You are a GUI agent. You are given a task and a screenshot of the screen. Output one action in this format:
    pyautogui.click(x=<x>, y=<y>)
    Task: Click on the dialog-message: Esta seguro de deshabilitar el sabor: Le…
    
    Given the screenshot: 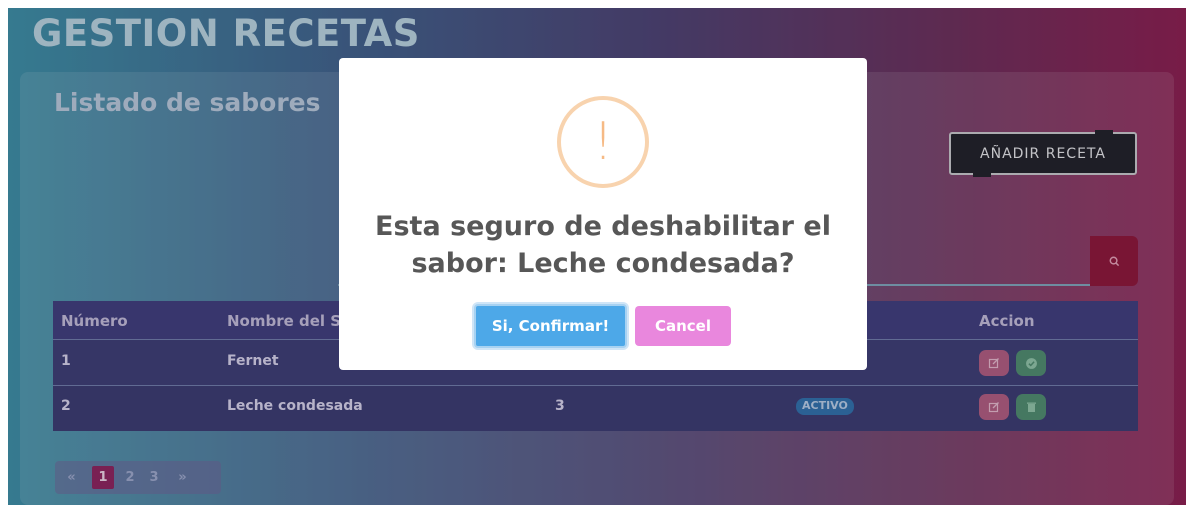 What is the action you would take?
    pyautogui.click(x=603, y=245)
    